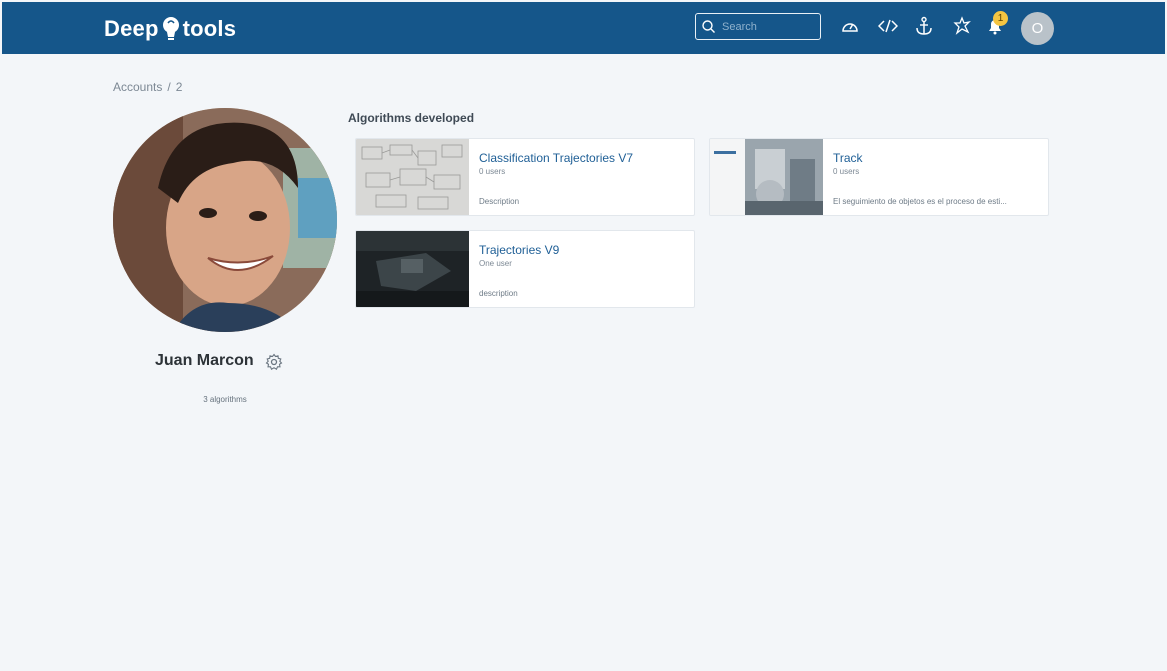  What do you see at coordinates (850, 26) in the screenshot?
I see `dashboard-icon` at bounding box center [850, 26].